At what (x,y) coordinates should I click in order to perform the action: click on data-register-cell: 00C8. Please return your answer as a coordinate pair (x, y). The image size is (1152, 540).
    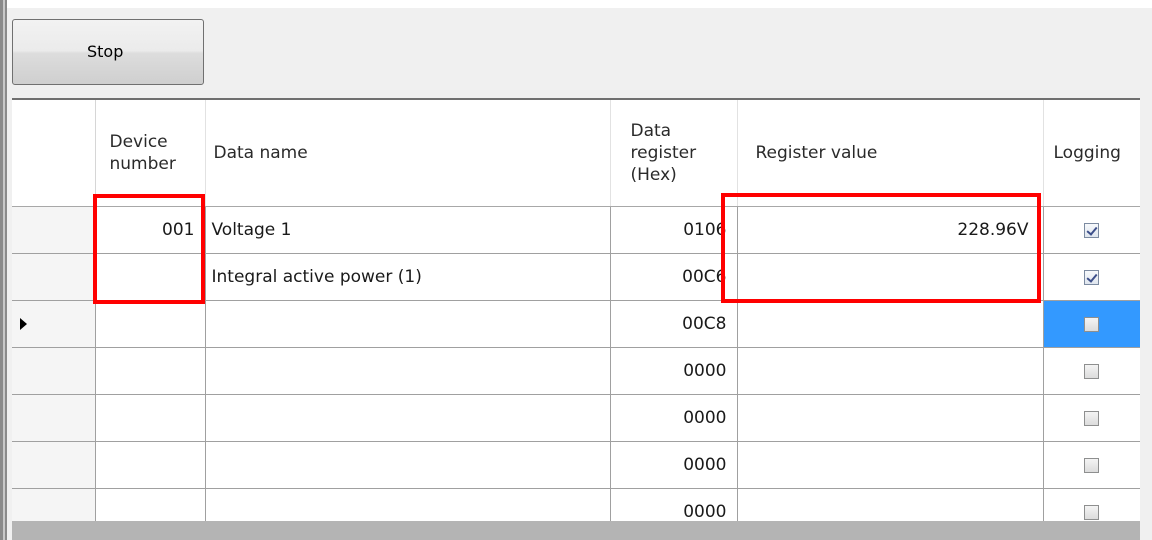
    Looking at the image, I should click on (674, 324).